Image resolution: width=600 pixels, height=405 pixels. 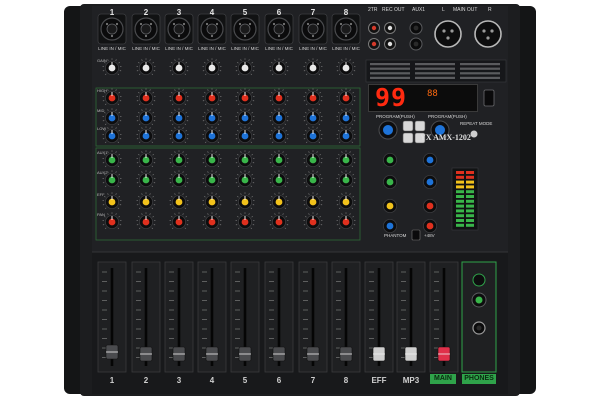 I want to click on phantom-48v-label: +48V, so click(x=429, y=236).